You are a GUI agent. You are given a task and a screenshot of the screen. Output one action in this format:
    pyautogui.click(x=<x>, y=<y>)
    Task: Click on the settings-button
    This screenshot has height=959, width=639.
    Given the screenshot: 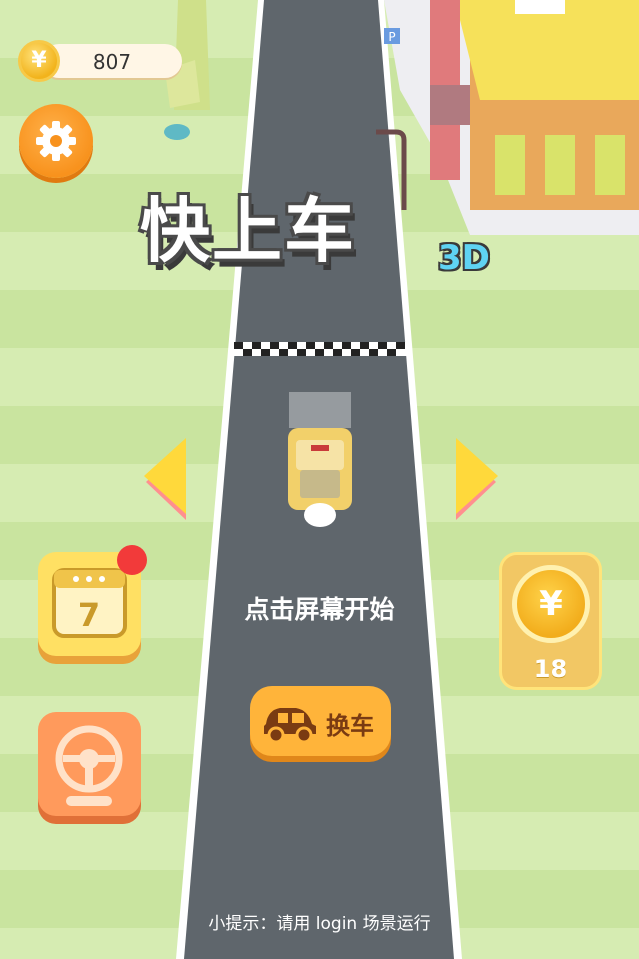 What is the action you would take?
    pyautogui.click(x=56, y=141)
    